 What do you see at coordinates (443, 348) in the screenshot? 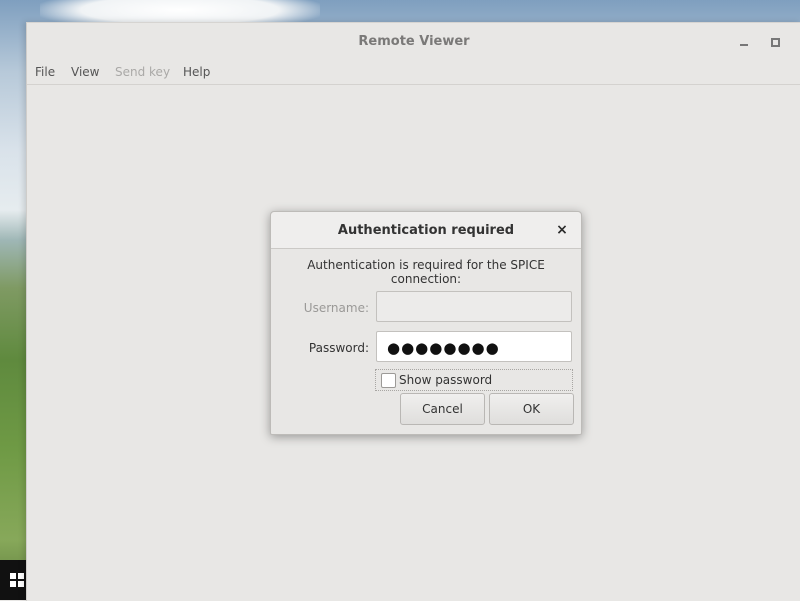
I see `password-mask: ●●●●●●●●` at bounding box center [443, 348].